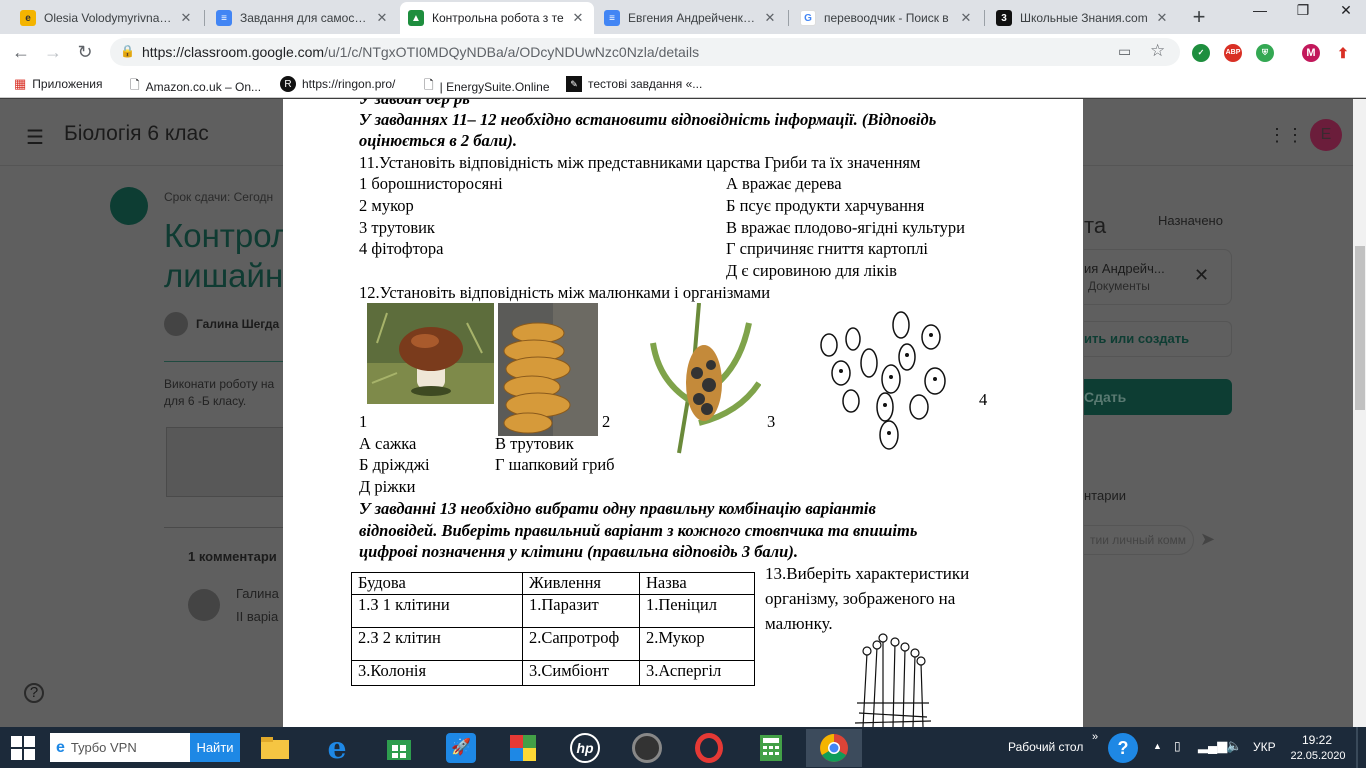 The width and height of the screenshot is (1366, 768). Describe the element at coordinates (1265, 53) in the screenshot. I see `shield-icon: ⛨` at that location.